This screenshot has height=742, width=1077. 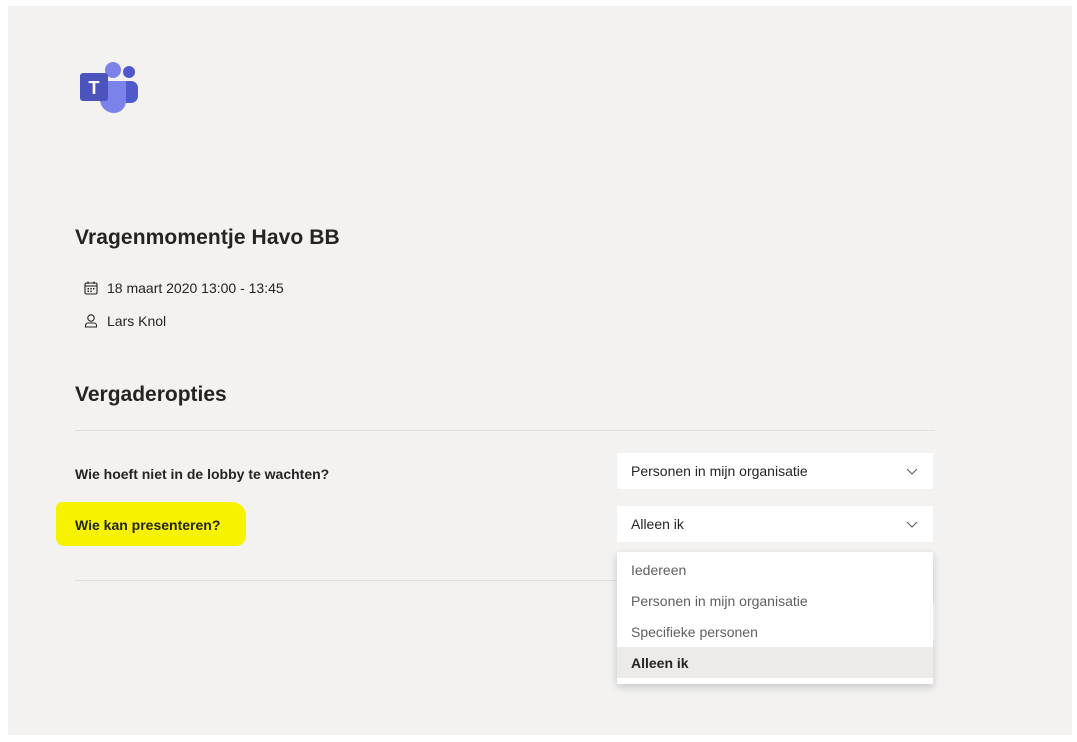 What do you see at coordinates (137, 321) in the screenshot?
I see `meeting-organizer: Lars Knol` at bounding box center [137, 321].